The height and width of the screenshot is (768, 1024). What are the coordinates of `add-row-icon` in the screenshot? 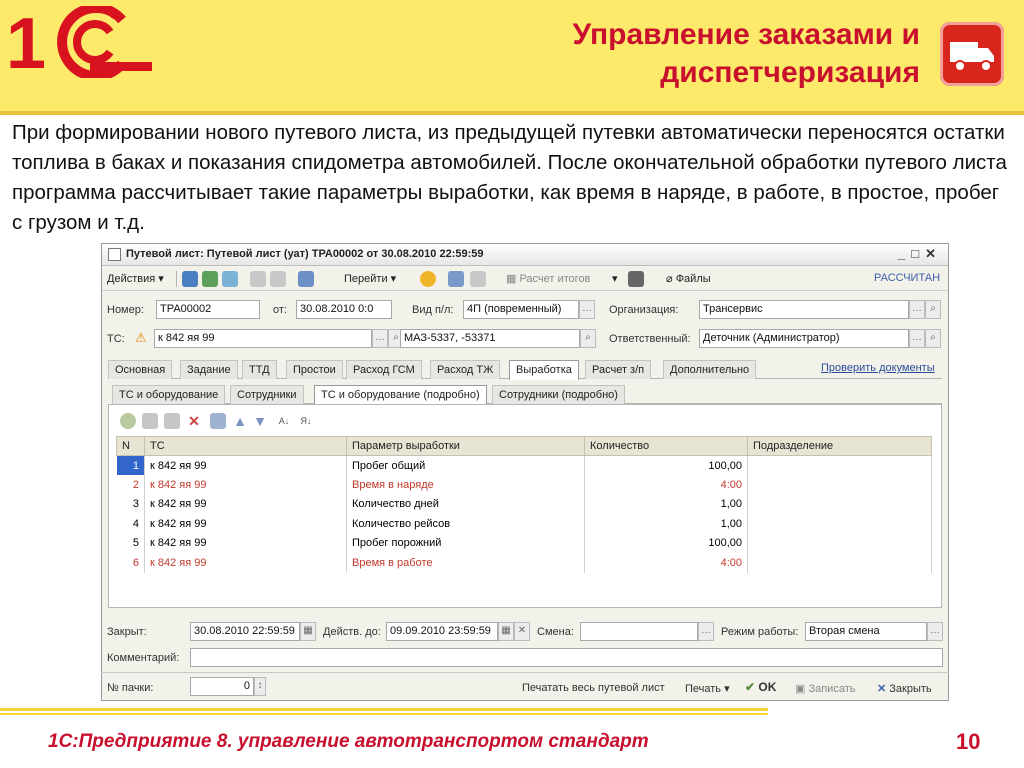 It's located at (128, 421).